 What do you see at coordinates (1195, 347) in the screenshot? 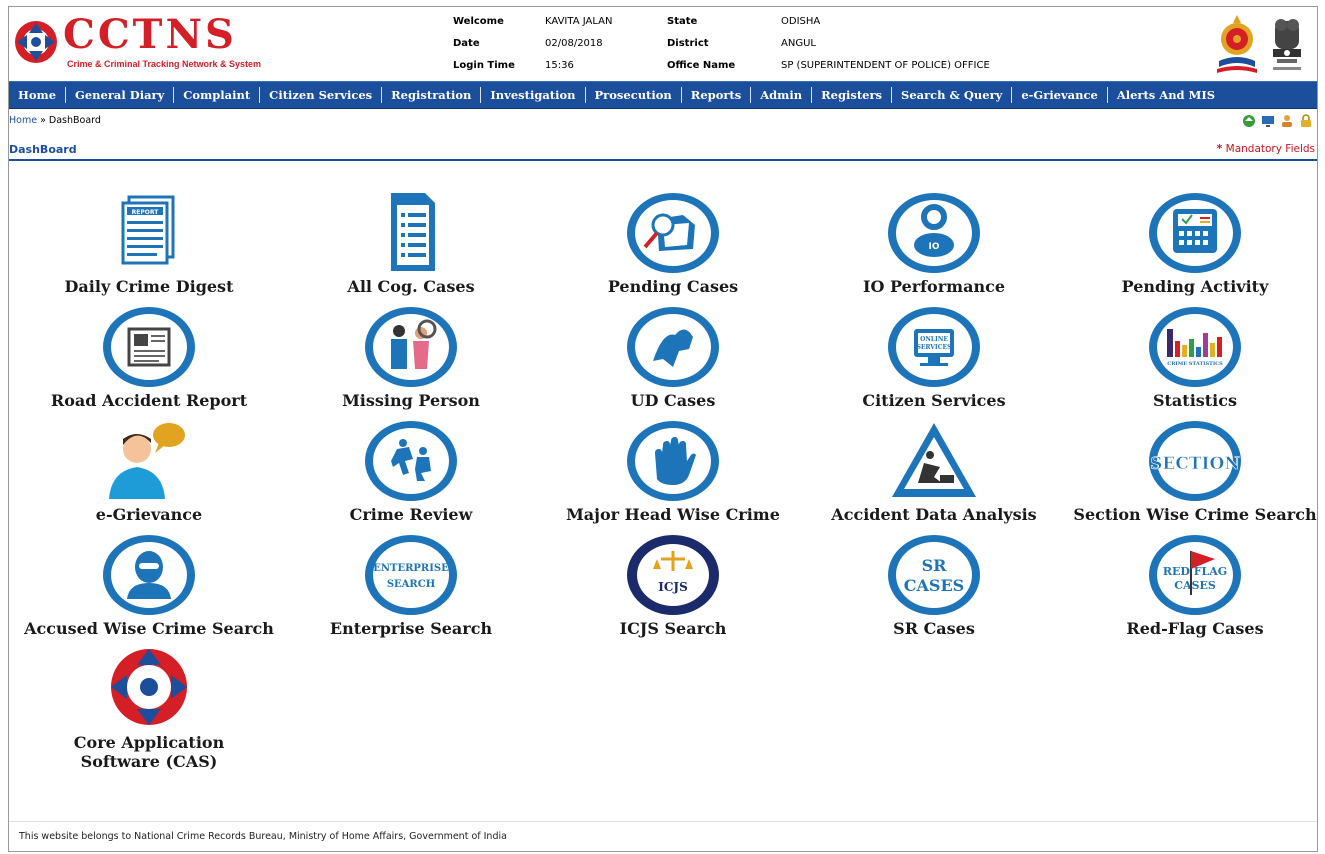
I see `statistics-icon: CRIME STATISTICS` at bounding box center [1195, 347].